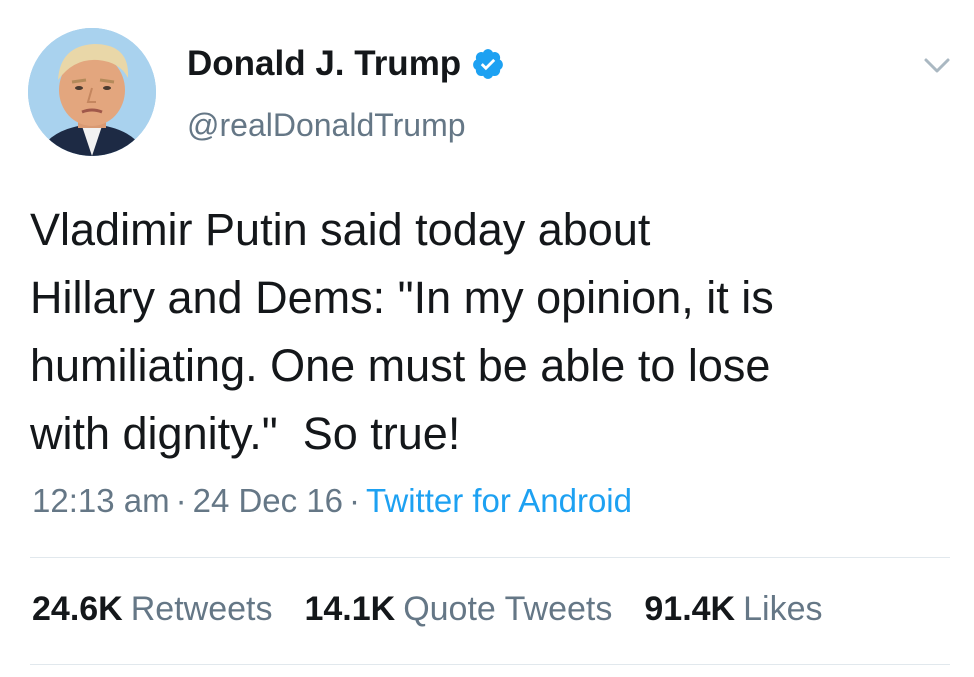  I want to click on retweets-label: Retweets, so click(201, 609).